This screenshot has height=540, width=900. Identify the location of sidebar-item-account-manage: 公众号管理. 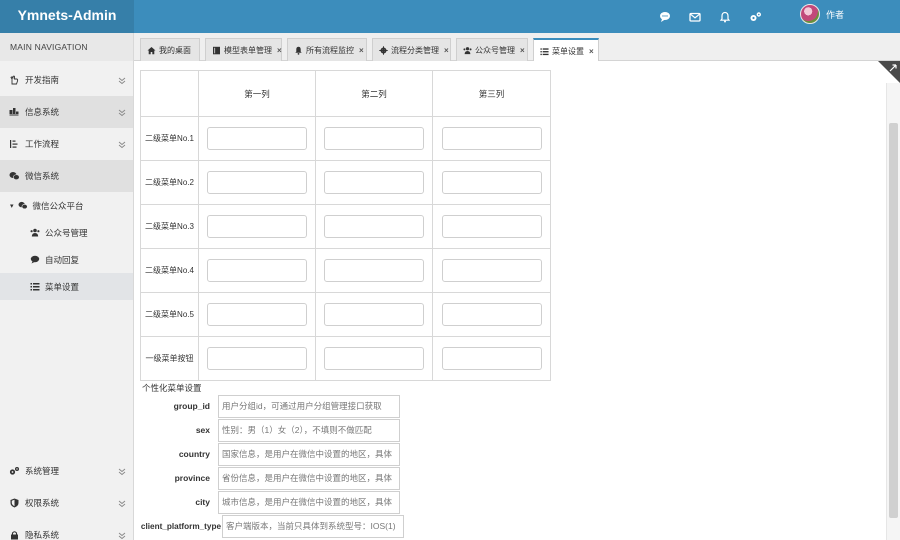
(66, 232).